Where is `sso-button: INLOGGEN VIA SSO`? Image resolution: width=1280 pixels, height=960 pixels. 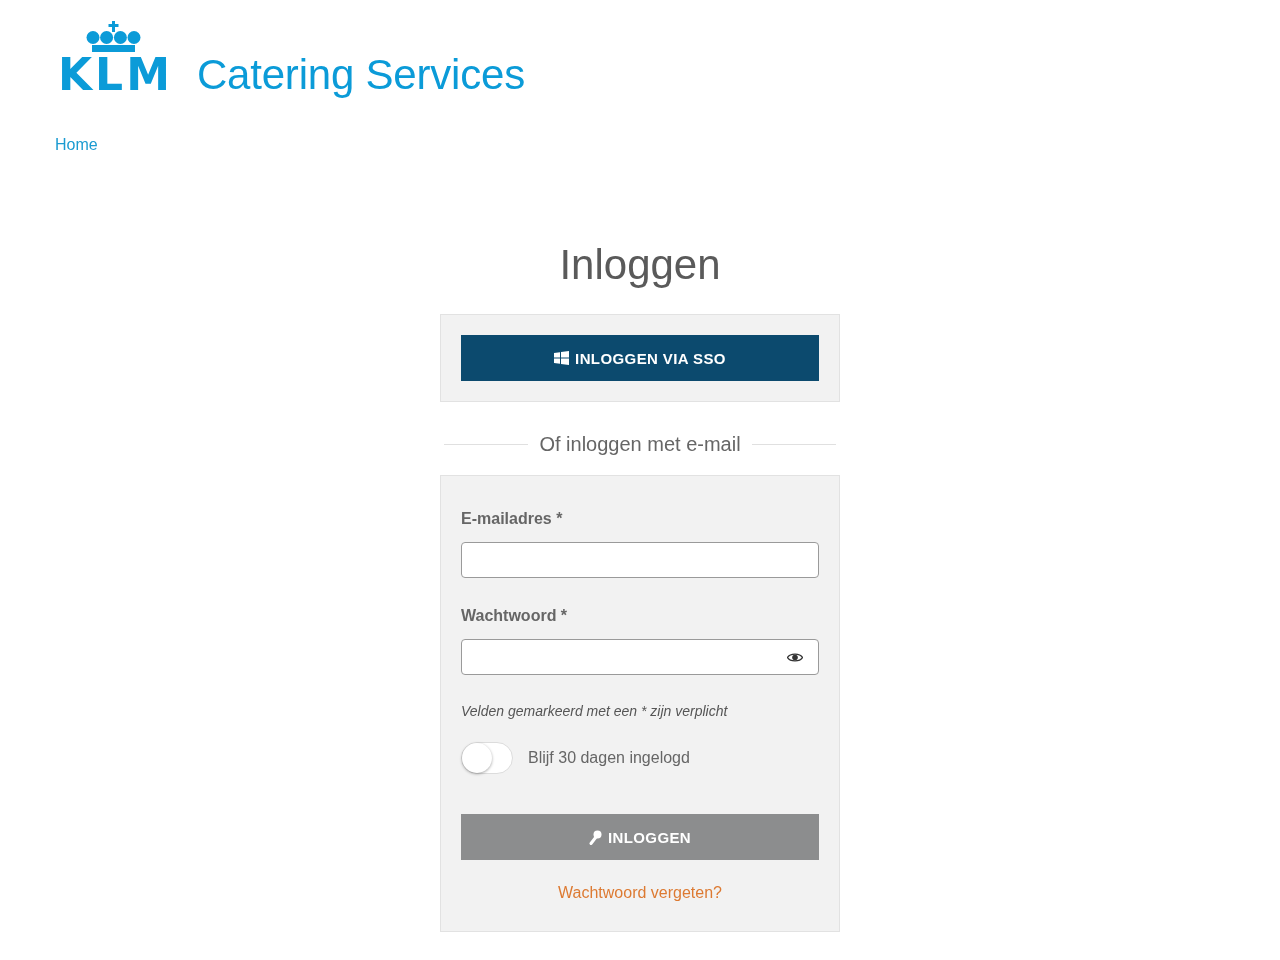
sso-button: INLOGGEN VIA SSO is located at coordinates (640, 358).